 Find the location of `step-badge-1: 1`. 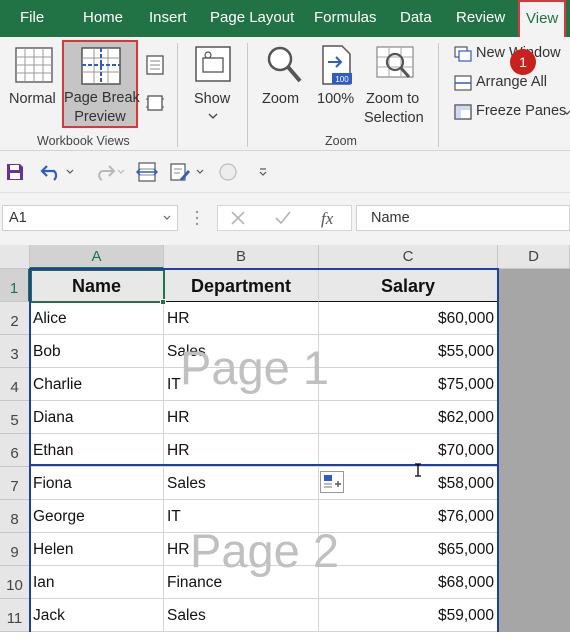

step-badge-1: 1 is located at coordinates (523, 62).